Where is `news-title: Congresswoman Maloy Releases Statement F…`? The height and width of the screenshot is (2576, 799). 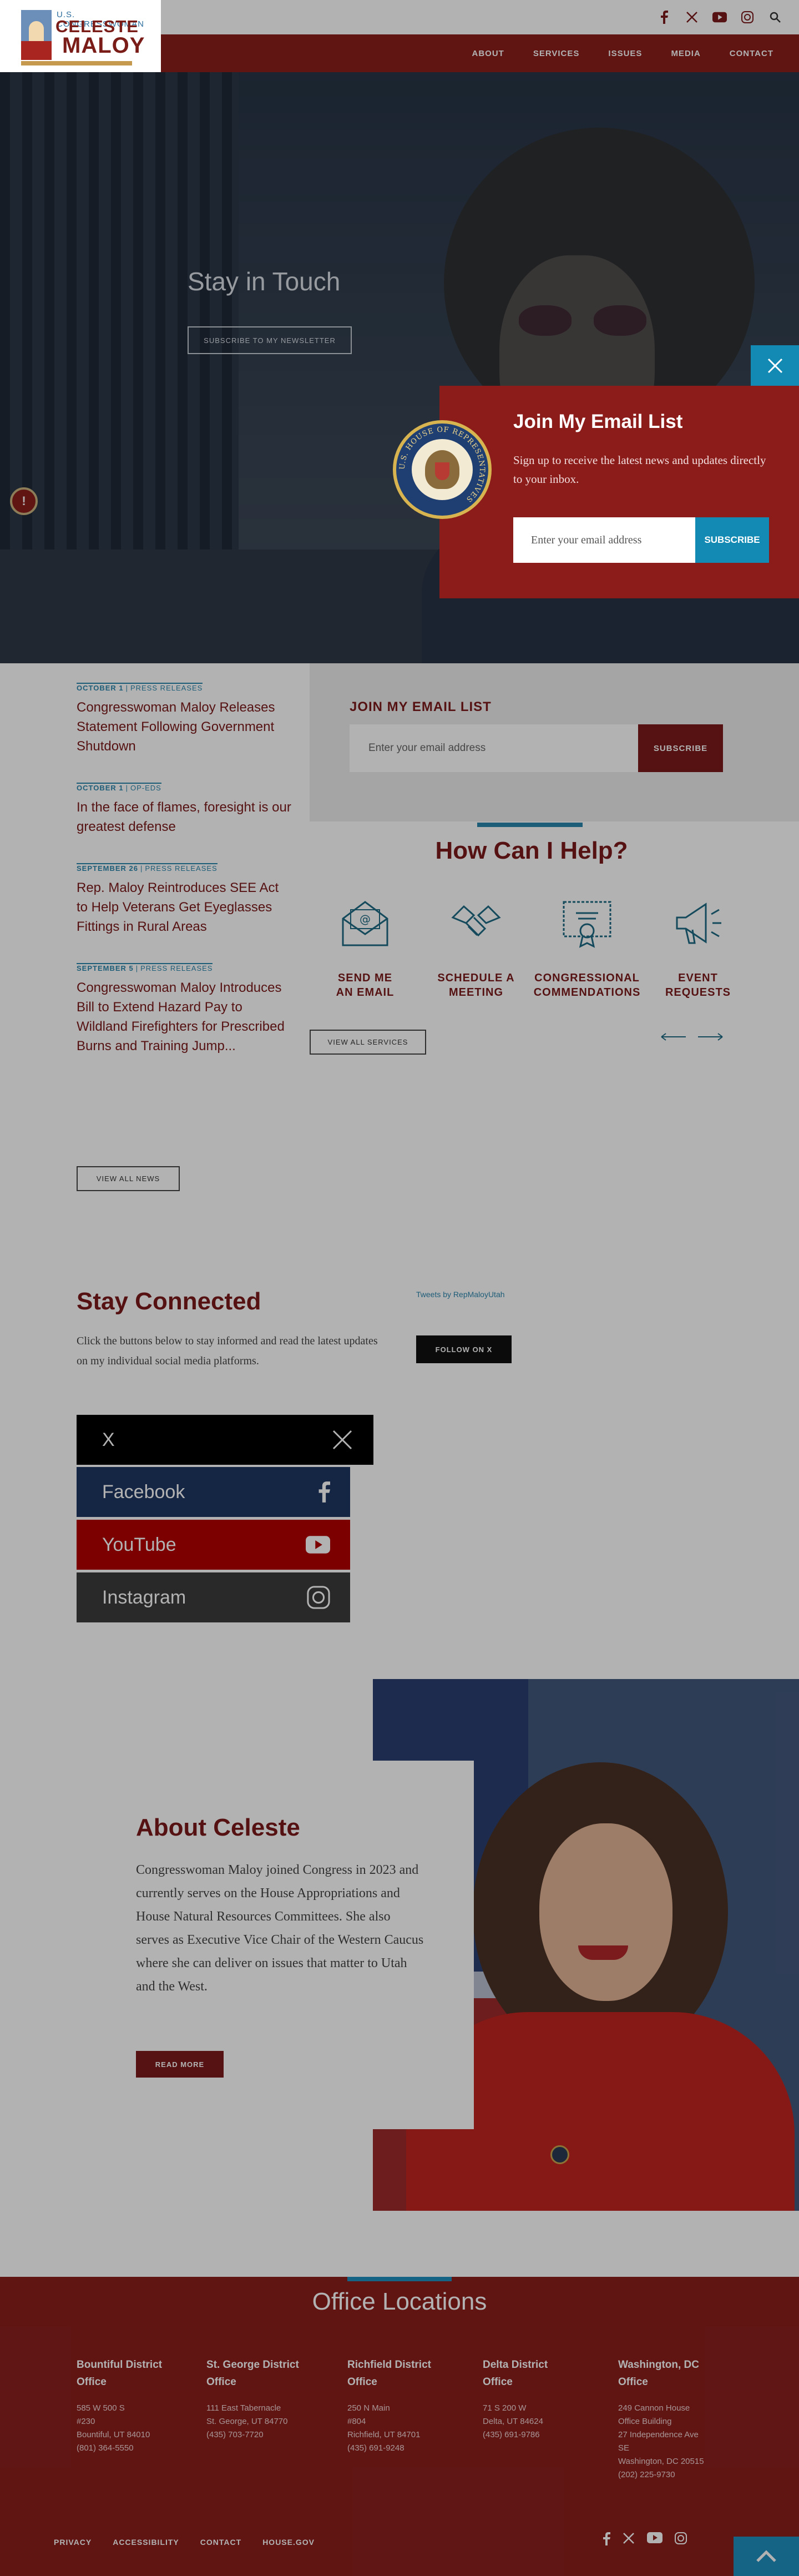
news-title: Congresswoman Maloy Releases Statement F… is located at coordinates (185, 727).